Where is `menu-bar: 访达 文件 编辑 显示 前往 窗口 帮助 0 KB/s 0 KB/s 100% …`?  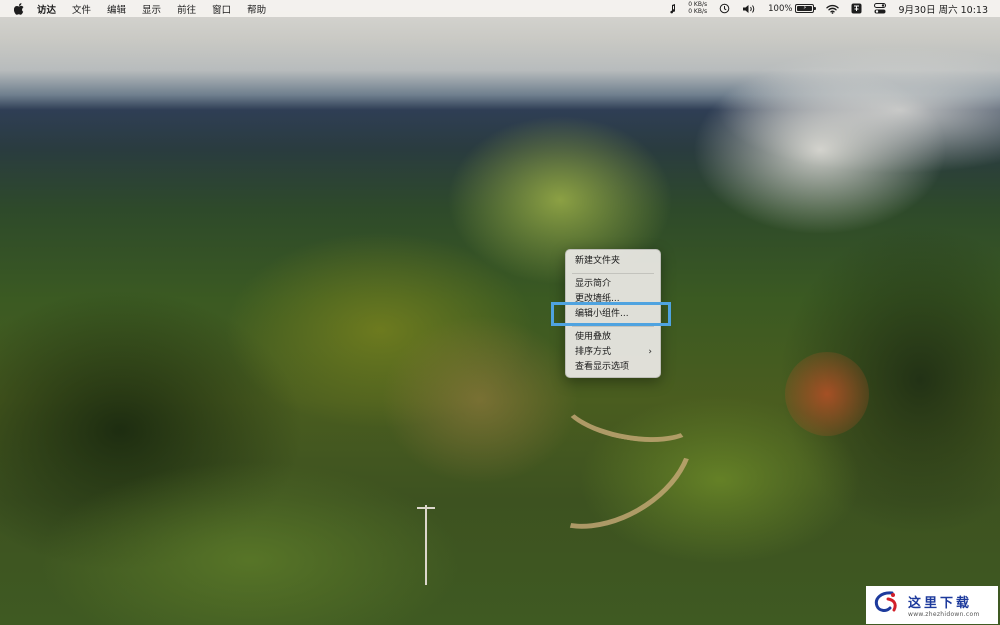
menu-bar: 访达 文件 编辑 显示 前往 窗口 帮助 0 KB/s 0 KB/s 100% … is located at coordinates (500, 8).